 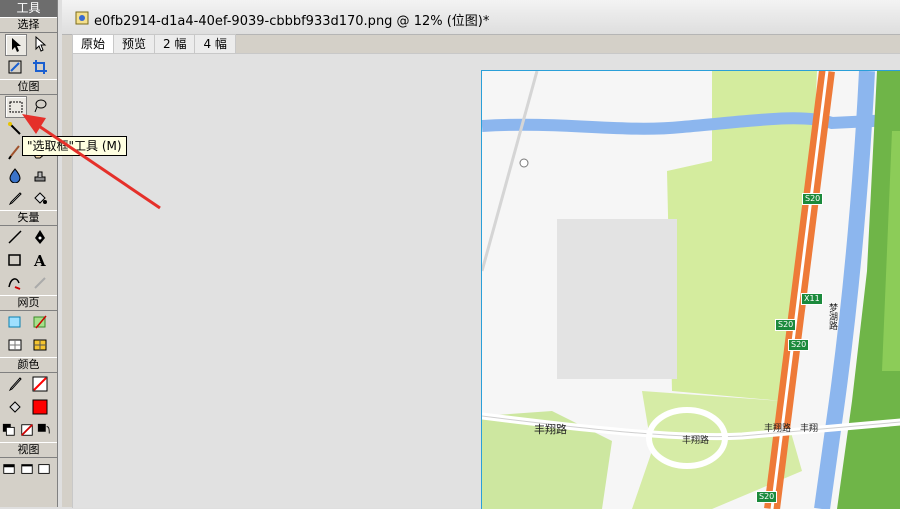 I want to click on fill-bucket-icon, so click(x=15, y=407).